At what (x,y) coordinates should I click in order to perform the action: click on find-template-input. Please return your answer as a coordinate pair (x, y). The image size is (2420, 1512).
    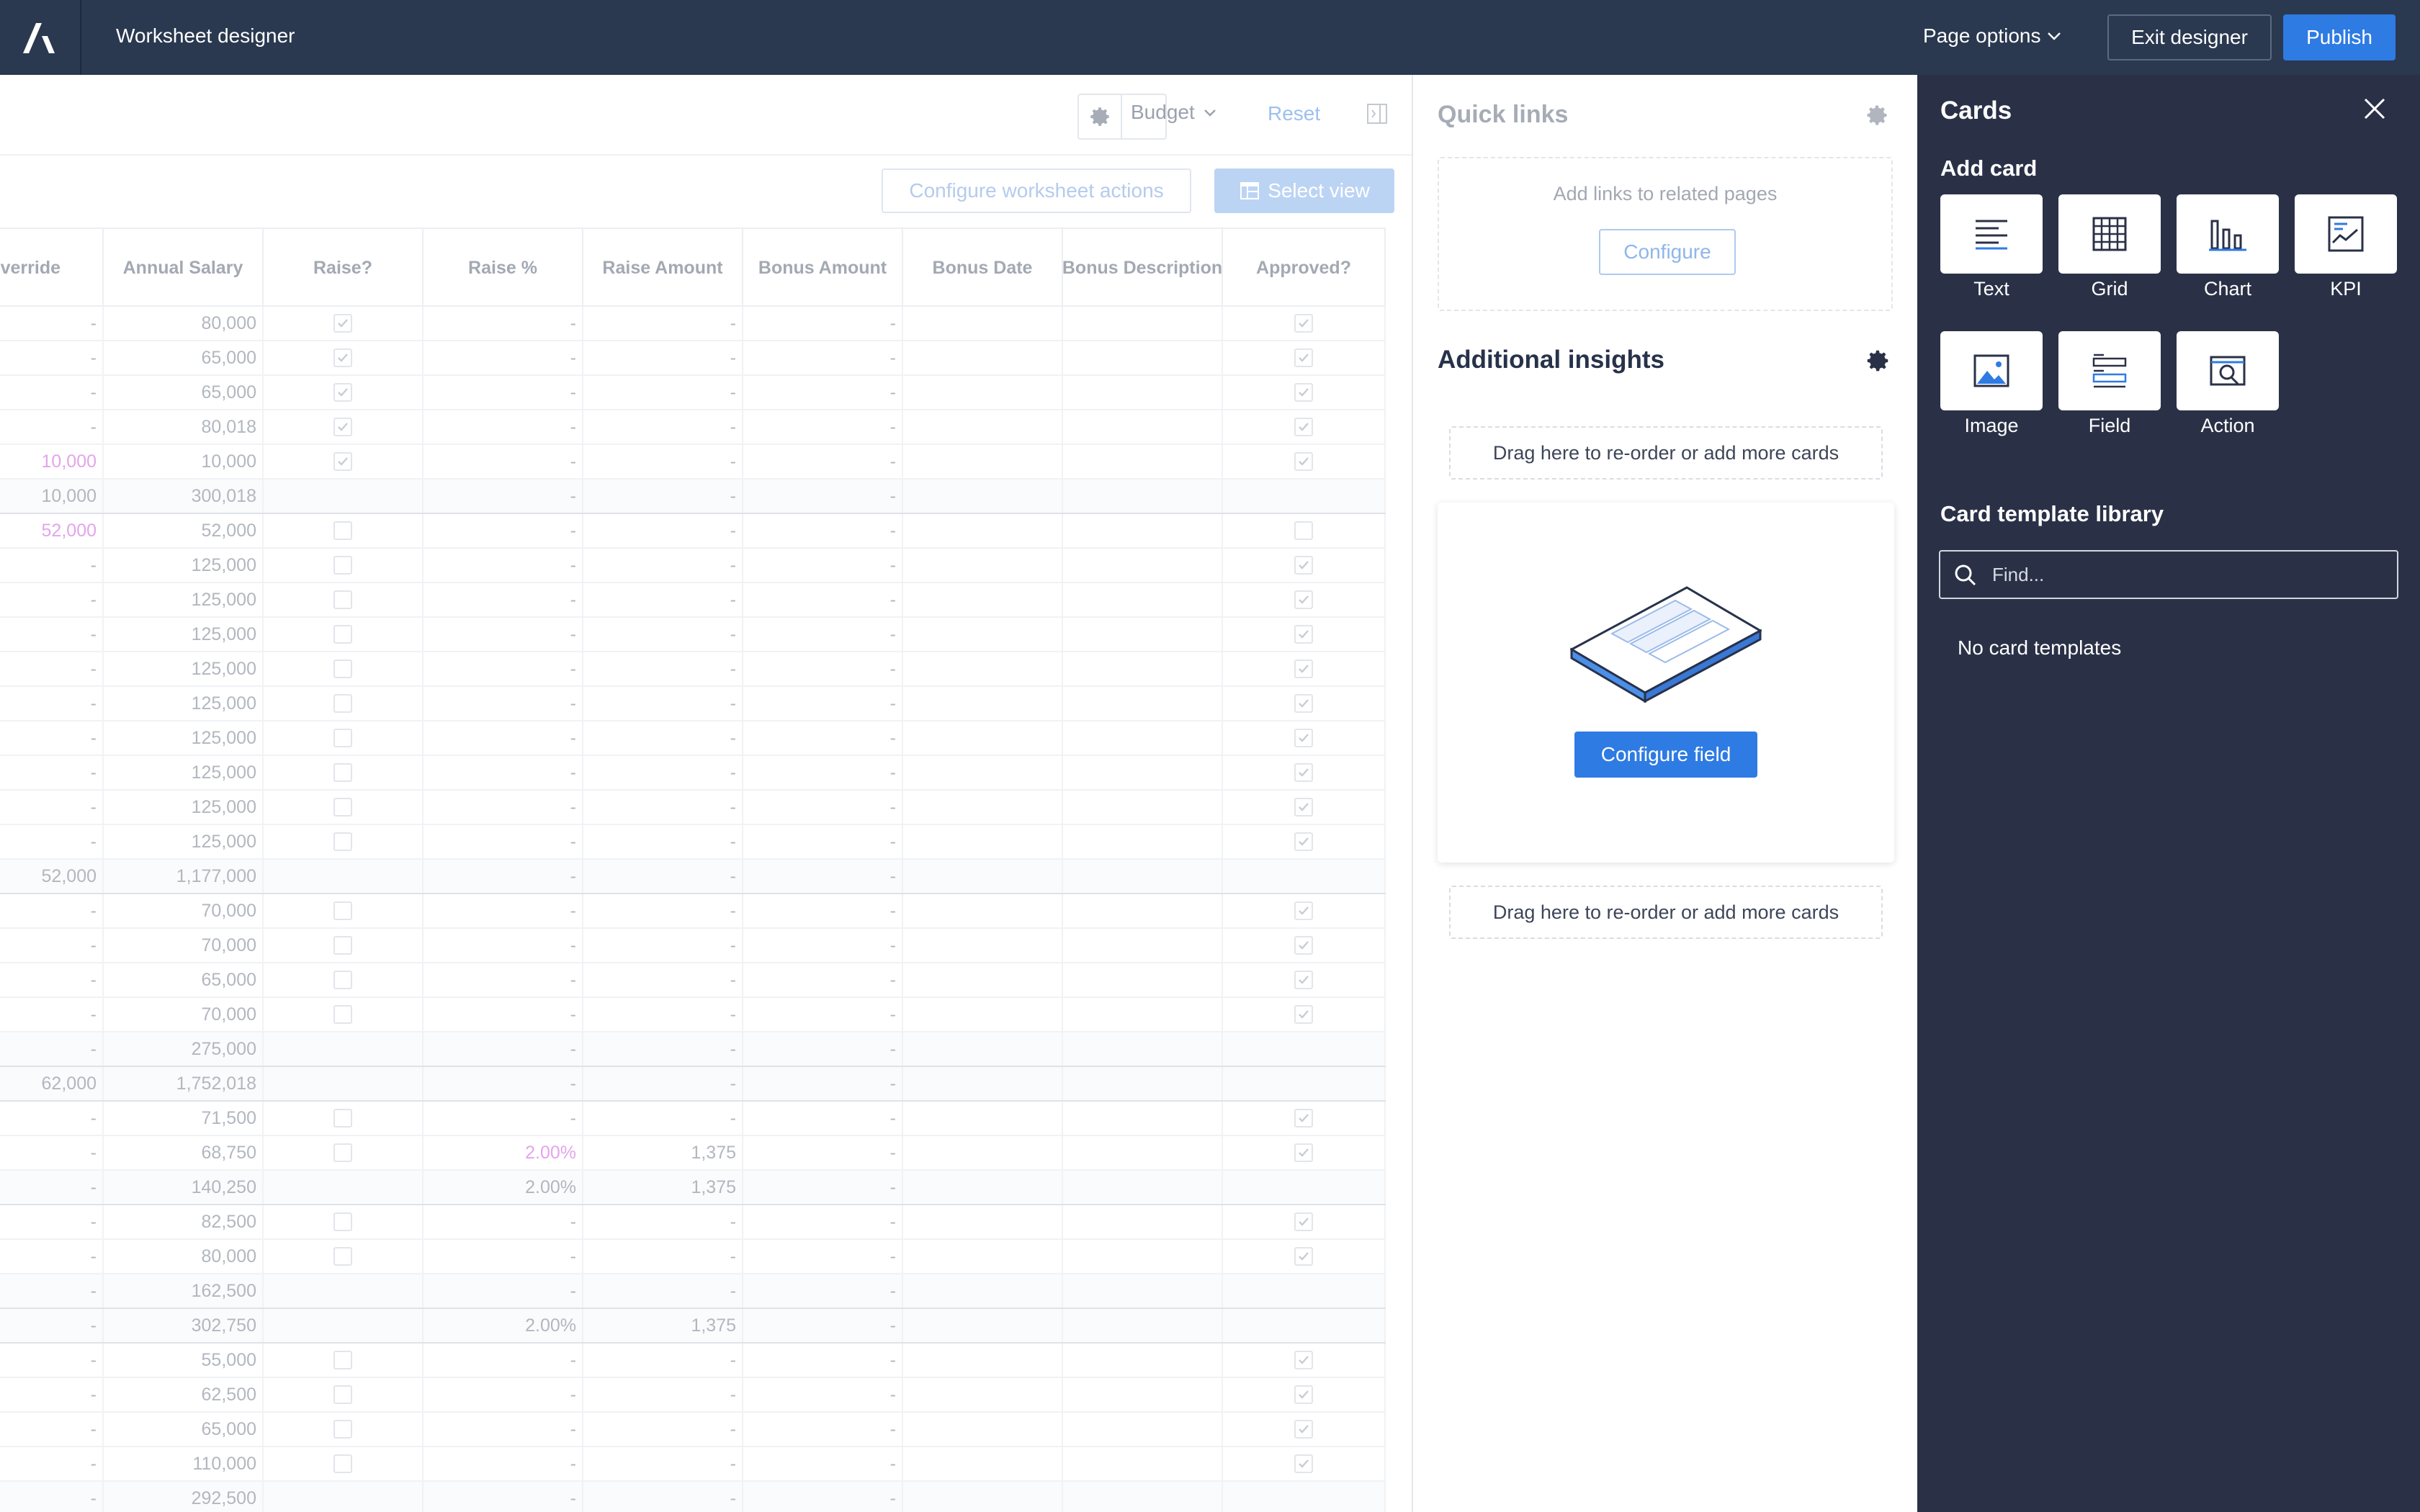
    Looking at the image, I should click on (2186, 574).